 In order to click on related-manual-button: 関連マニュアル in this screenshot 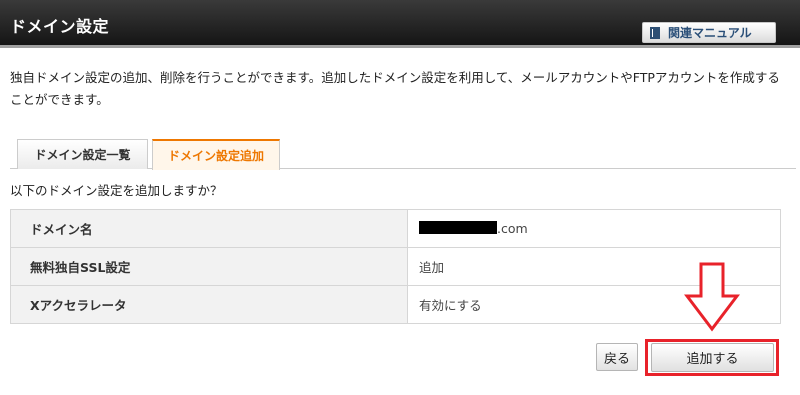, I will do `click(709, 32)`.